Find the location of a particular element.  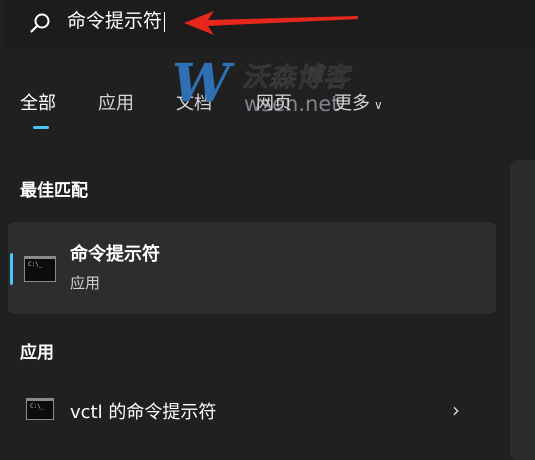

annotation-arrow-icon is located at coordinates (271, 23).